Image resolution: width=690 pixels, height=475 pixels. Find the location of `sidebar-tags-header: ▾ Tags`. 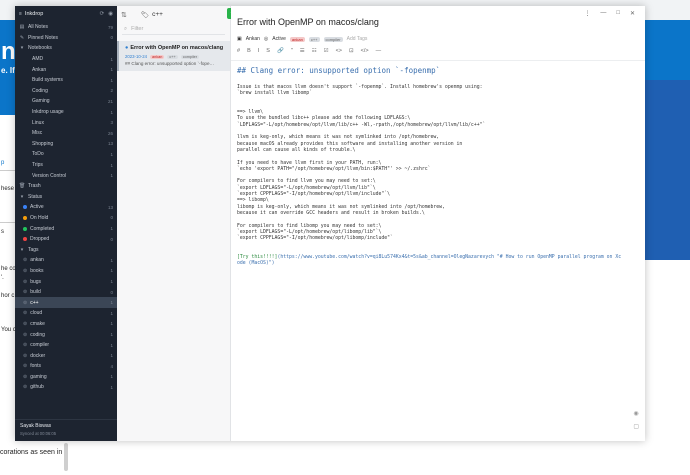

sidebar-tags-header: ▾ Tags is located at coordinates (66, 249).